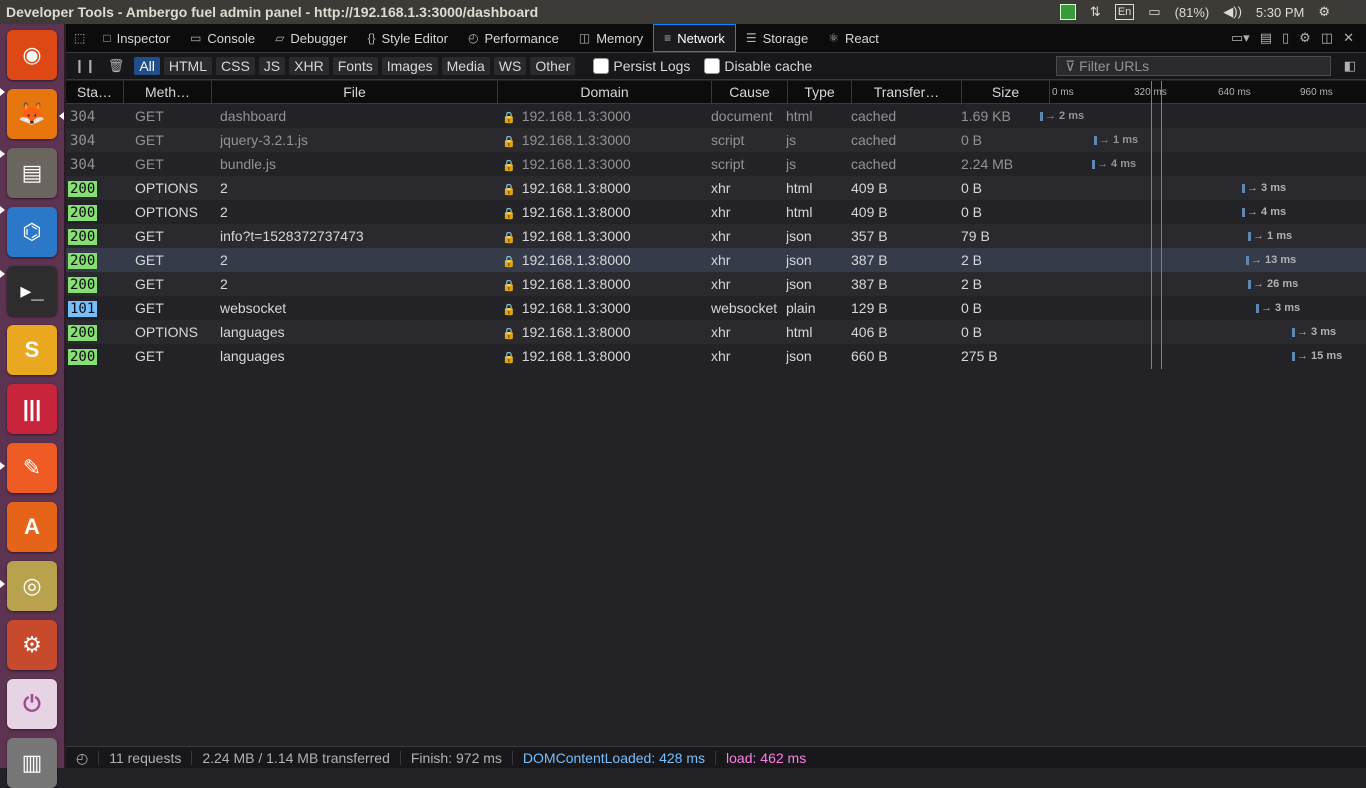  What do you see at coordinates (107, 38) in the screenshot?
I see `inspector-icon: □` at bounding box center [107, 38].